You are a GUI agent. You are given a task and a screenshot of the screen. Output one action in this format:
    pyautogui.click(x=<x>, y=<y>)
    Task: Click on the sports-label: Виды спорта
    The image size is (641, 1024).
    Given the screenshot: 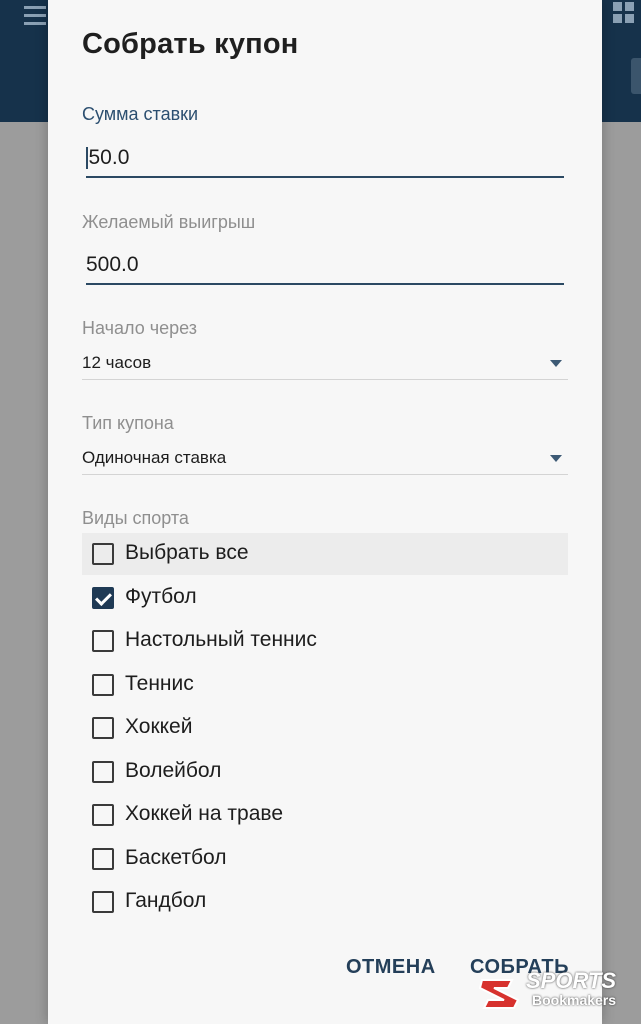 What is the action you would take?
    pyautogui.click(x=135, y=518)
    